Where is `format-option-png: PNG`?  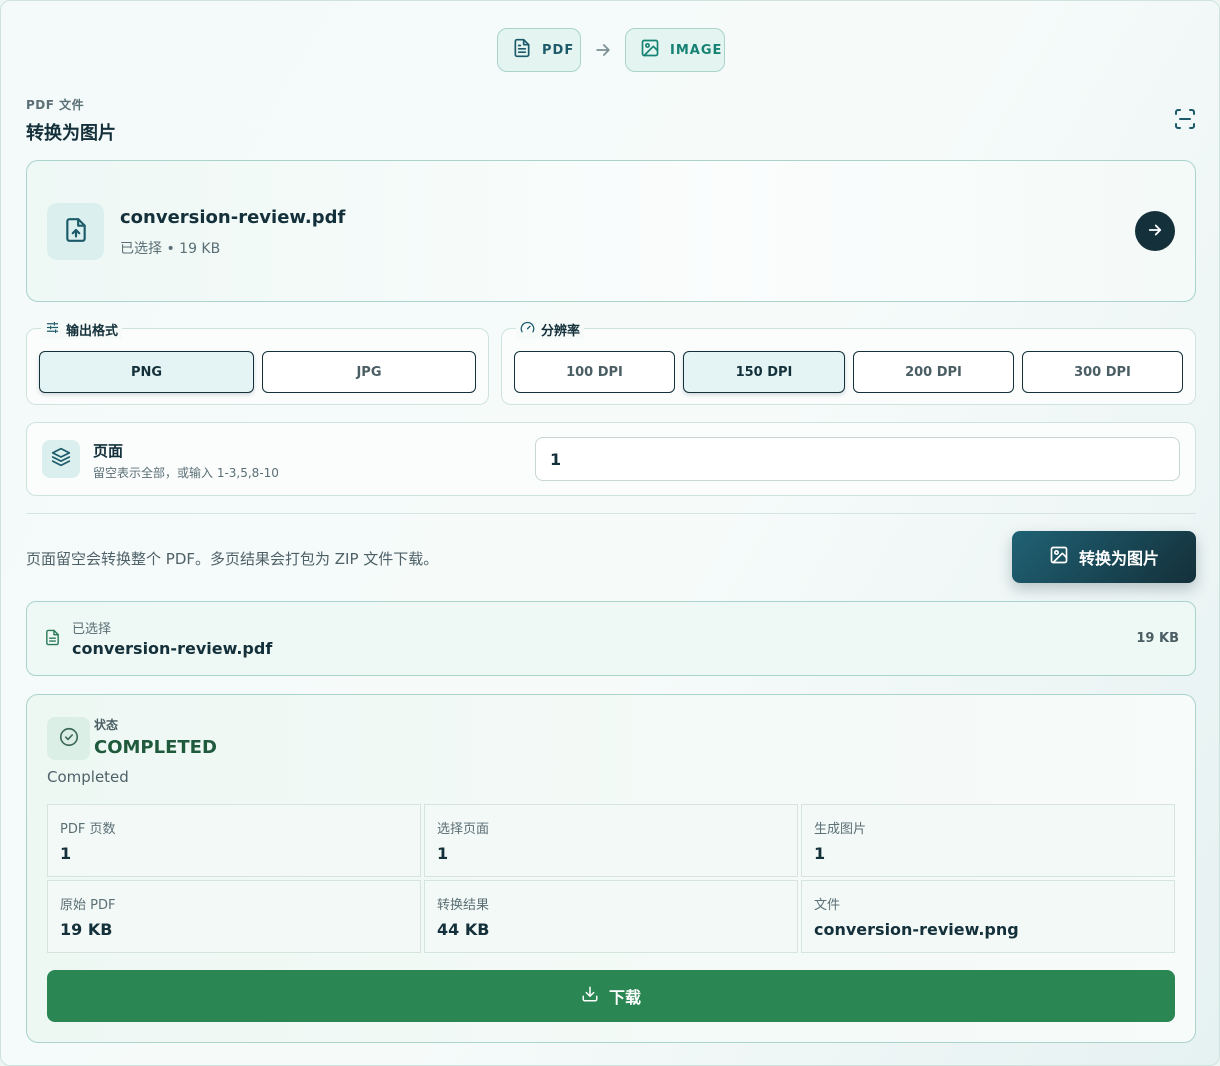 format-option-png: PNG is located at coordinates (146, 372).